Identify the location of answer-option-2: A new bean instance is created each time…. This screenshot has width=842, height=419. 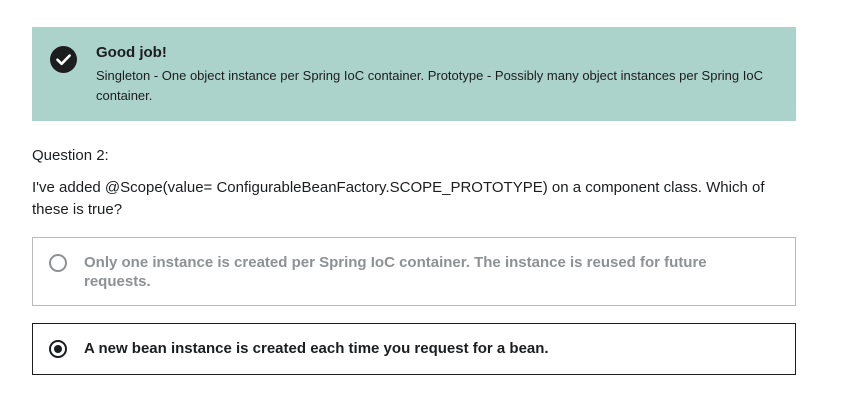
(414, 349).